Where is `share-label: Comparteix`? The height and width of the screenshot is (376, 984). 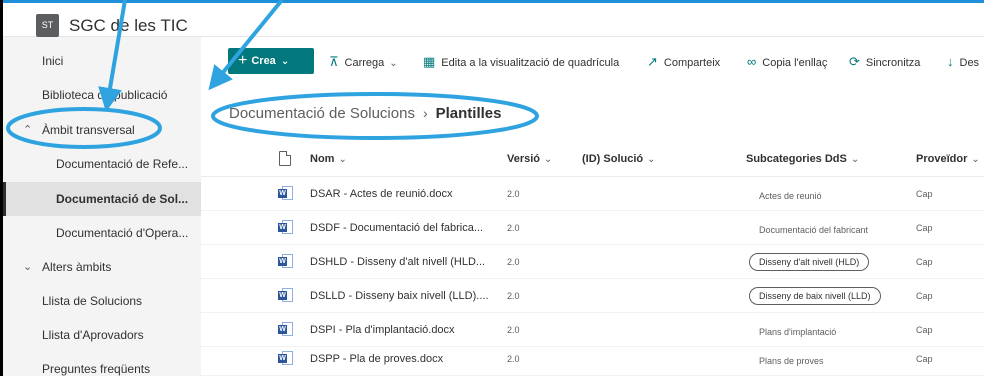 share-label: Comparteix is located at coordinates (692, 63).